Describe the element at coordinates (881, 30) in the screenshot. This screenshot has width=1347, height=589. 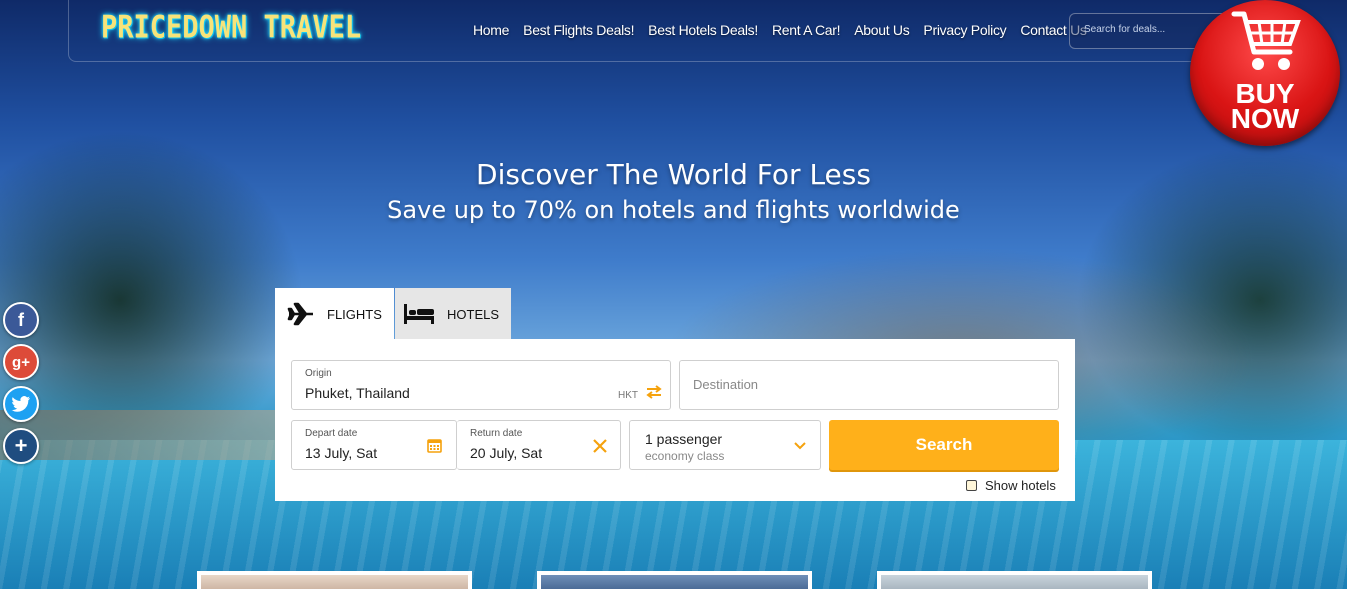
I see `nav-about-us: About Us` at that location.